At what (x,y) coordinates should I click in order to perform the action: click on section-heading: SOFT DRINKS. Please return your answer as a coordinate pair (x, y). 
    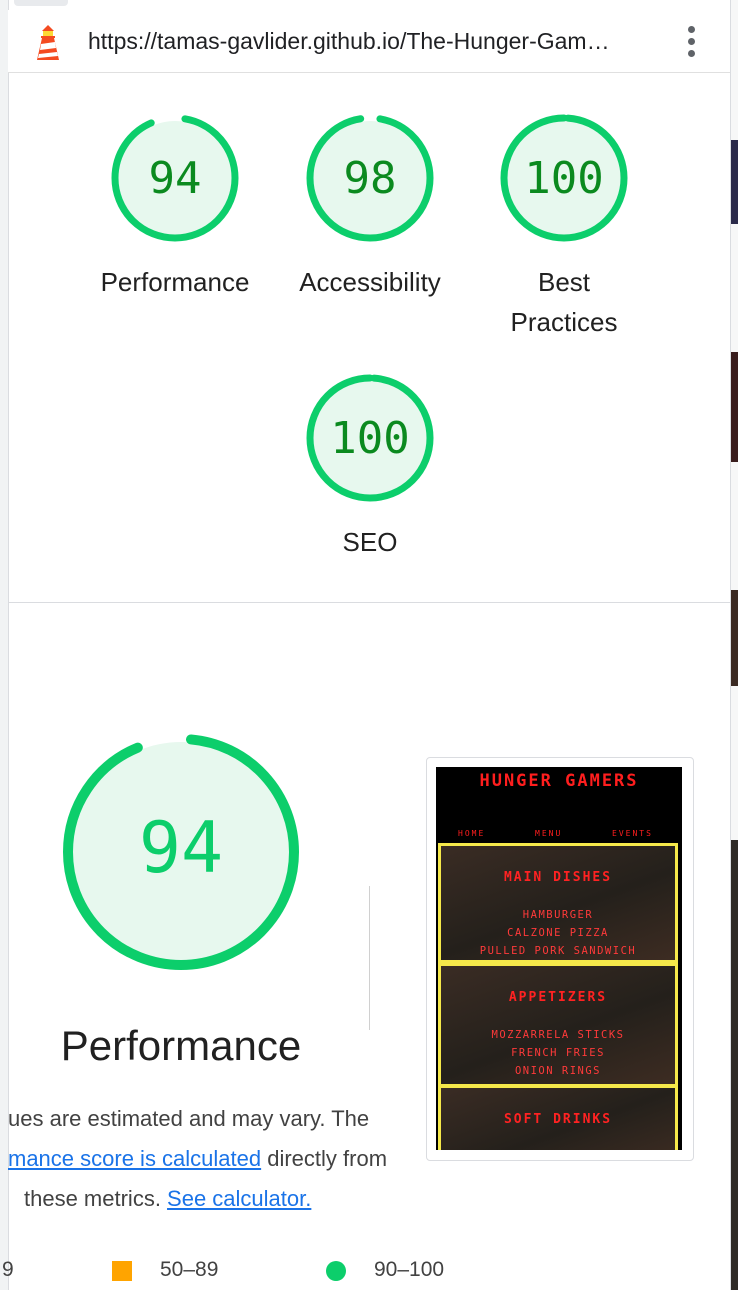
    Looking at the image, I should click on (558, 1119).